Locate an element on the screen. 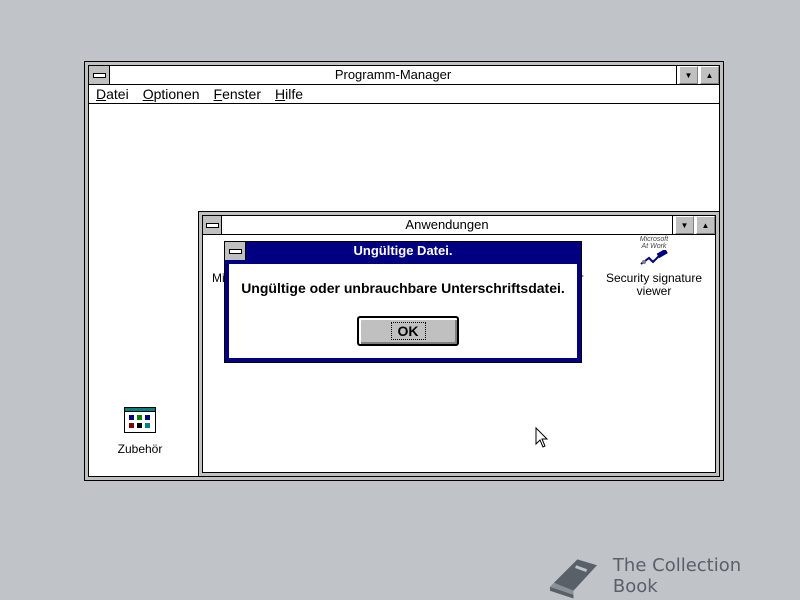 The height and width of the screenshot is (600, 800). group-minimize-button: ▼ is located at coordinates (684, 225).